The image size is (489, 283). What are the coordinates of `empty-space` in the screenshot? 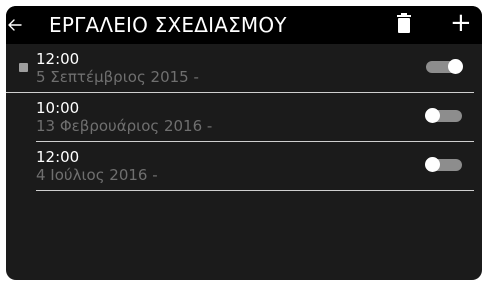 It's located at (244, 275).